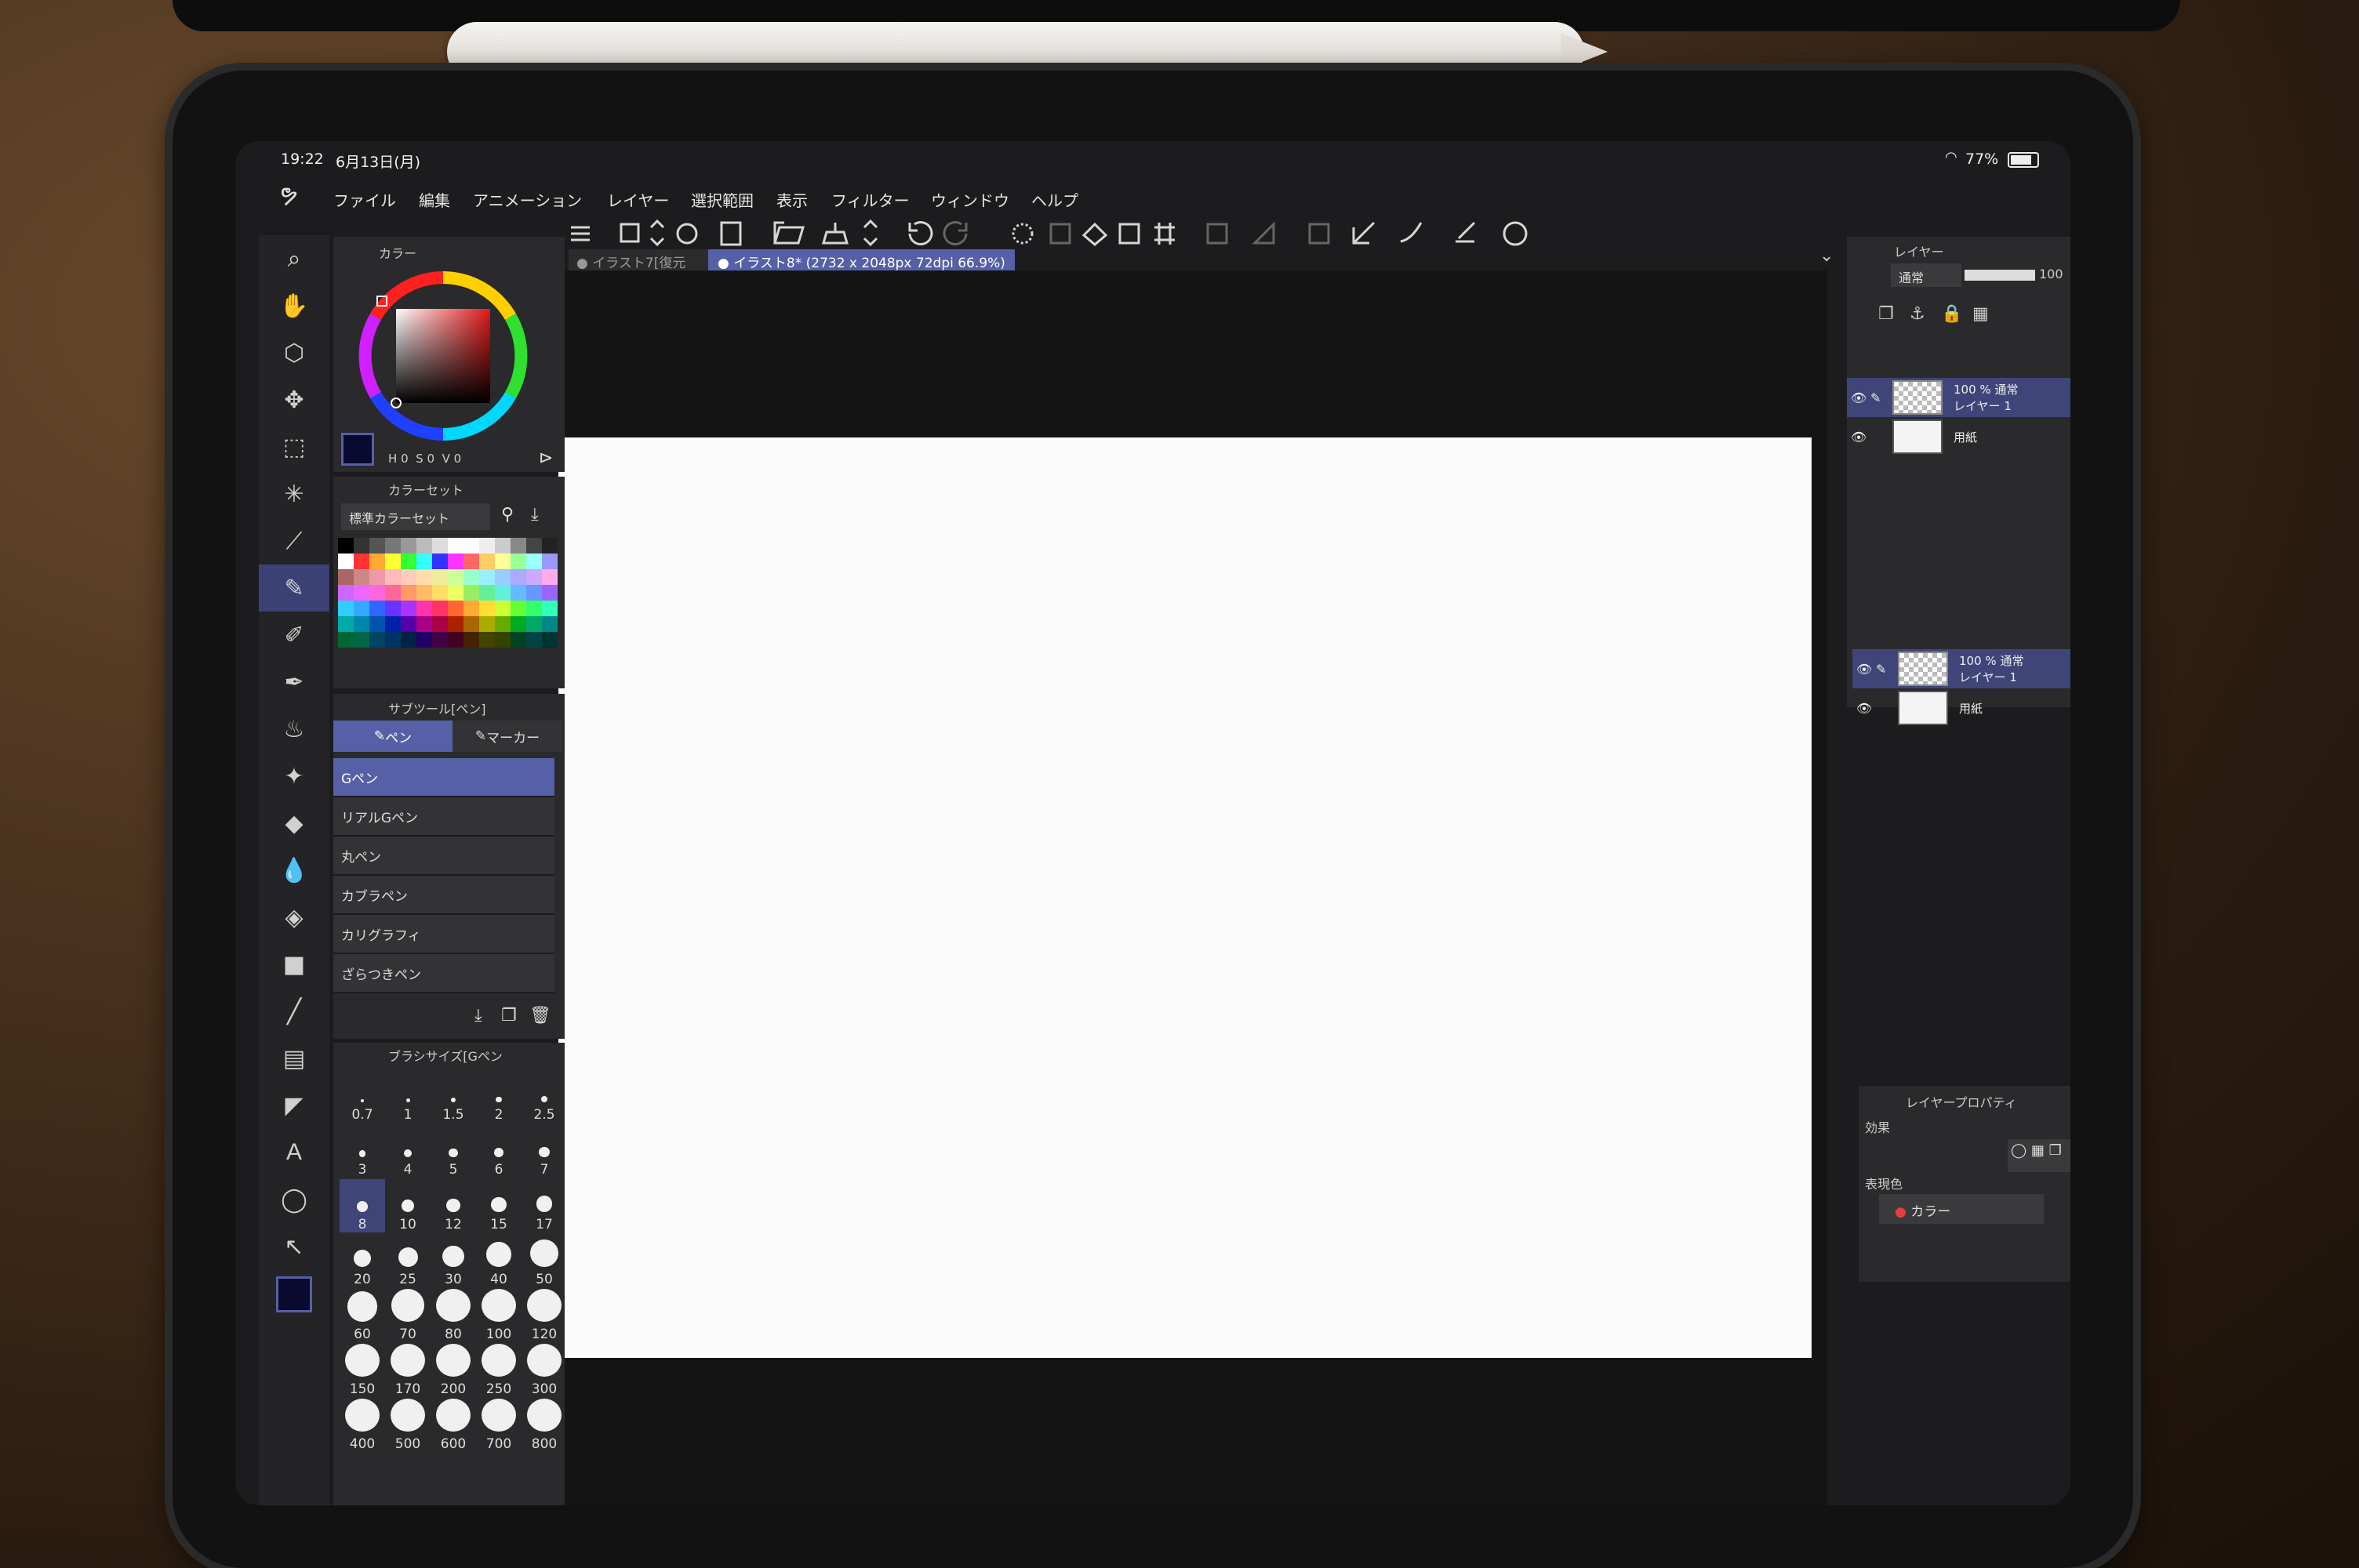 The height and width of the screenshot is (1568, 2359). What do you see at coordinates (362, 1096) in the screenshot?
I see `brush-size-option: 0.7` at bounding box center [362, 1096].